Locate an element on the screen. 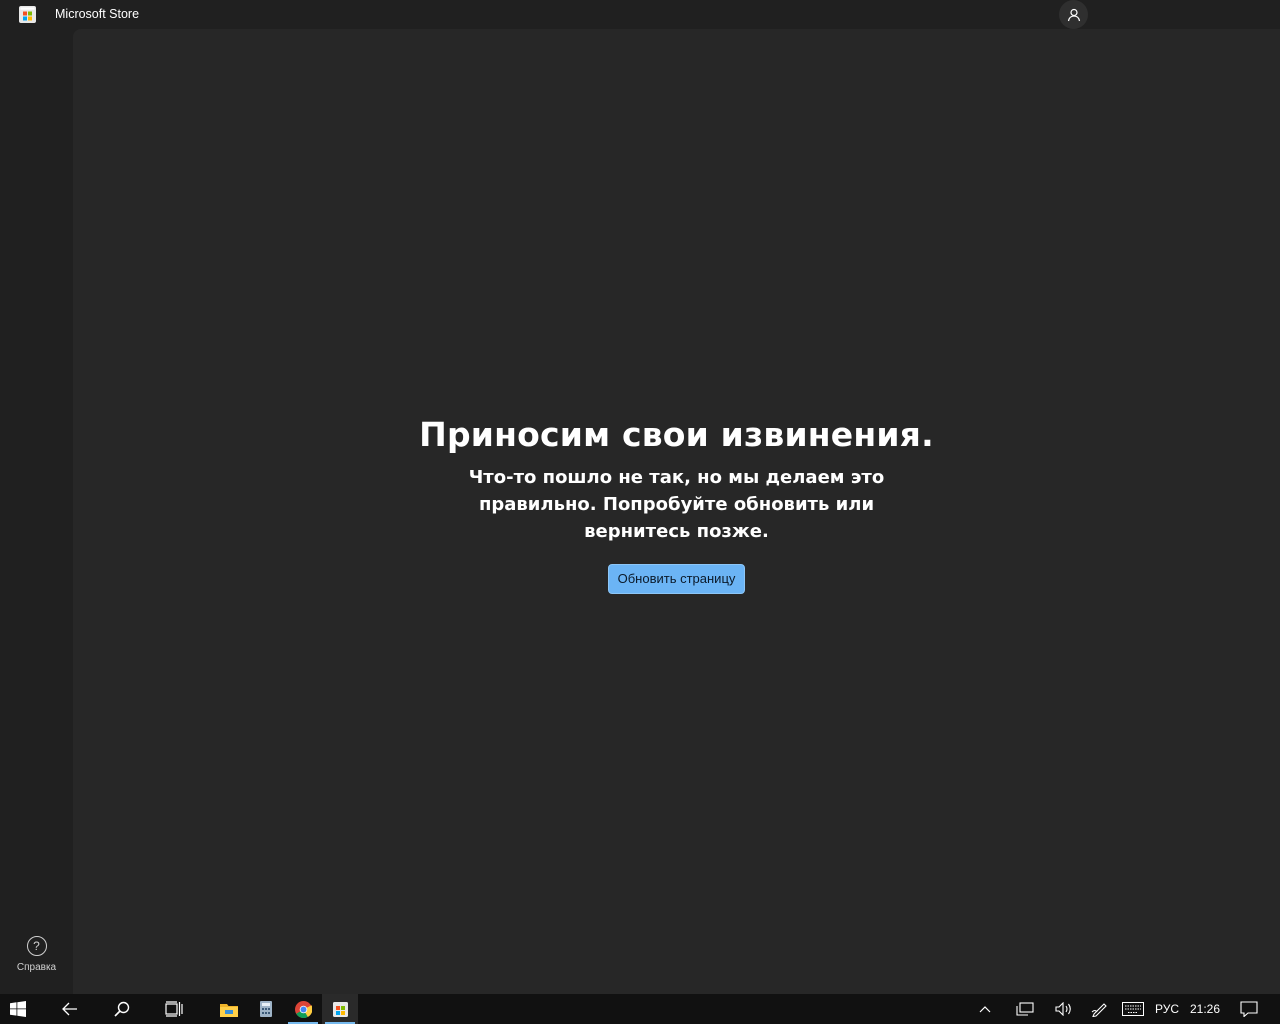 The width and height of the screenshot is (1280, 1024). speaker-icon is located at coordinates (1063, 1009).